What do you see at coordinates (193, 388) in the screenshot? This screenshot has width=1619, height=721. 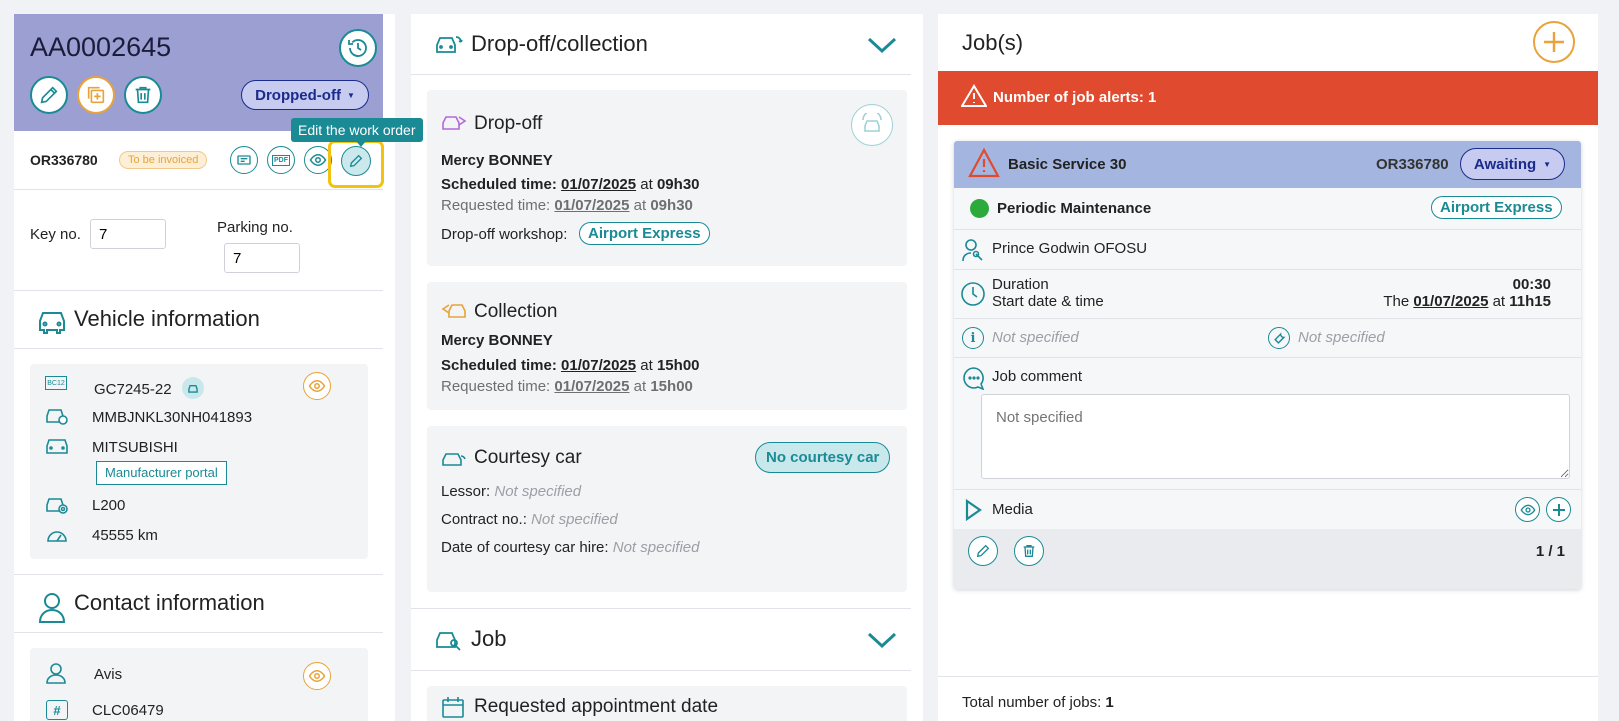 I see `vehicle-link-icon` at bounding box center [193, 388].